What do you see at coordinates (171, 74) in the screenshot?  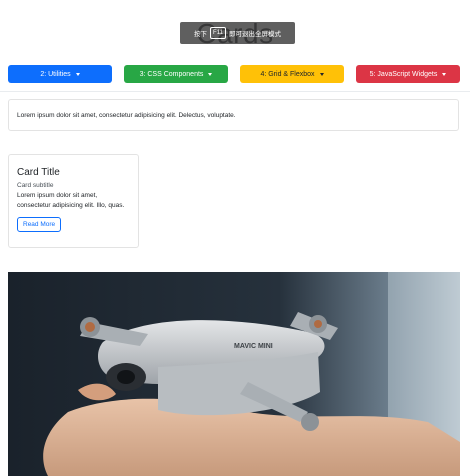 I see `css-components-dropdown-label: 3: CSS Components` at bounding box center [171, 74].